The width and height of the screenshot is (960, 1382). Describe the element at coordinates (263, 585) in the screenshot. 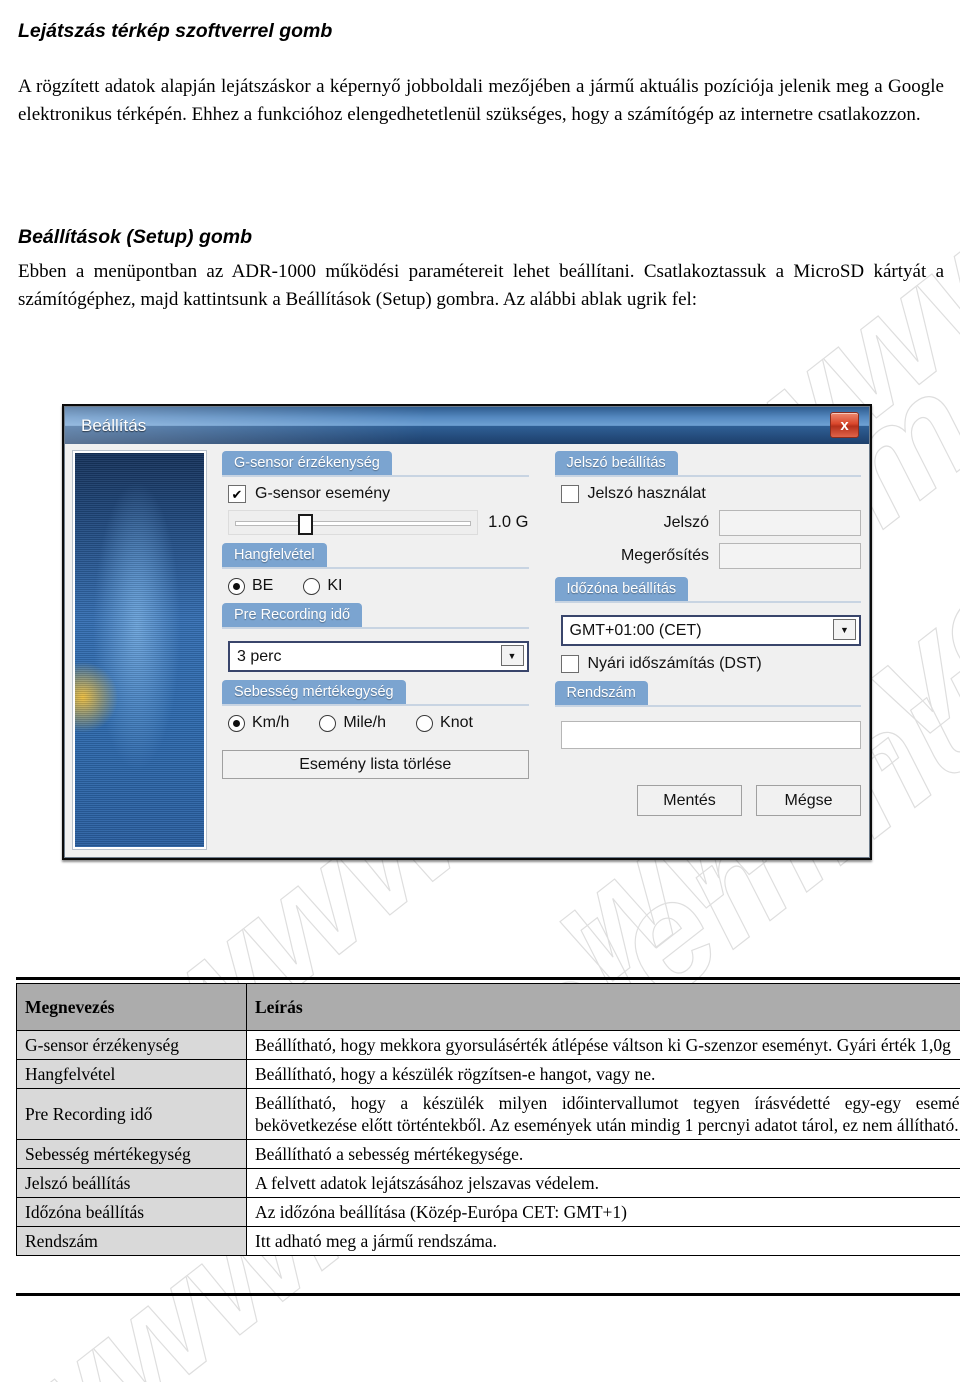

I see `radio-audio-on-label: BE` at that location.